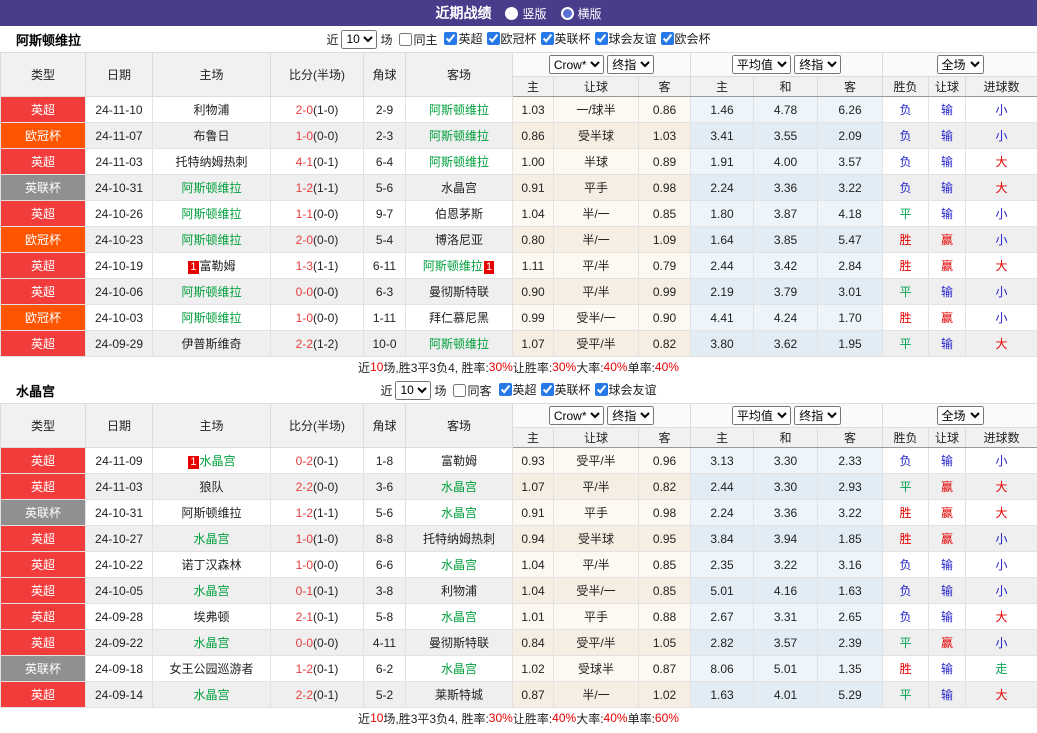  What do you see at coordinates (211, 616) in the screenshot?
I see `home-team: 埃弗顿` at bounding box center [211, 616].